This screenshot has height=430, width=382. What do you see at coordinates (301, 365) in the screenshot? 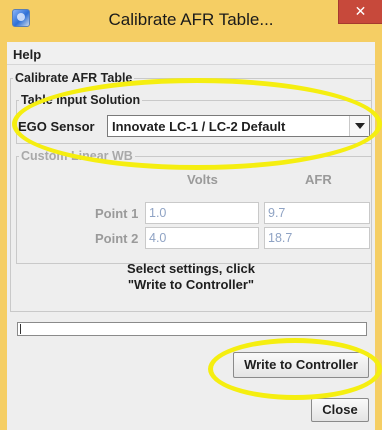
I see `write-to-controller-button: Write to Controller` at bounding box center [301, 365].